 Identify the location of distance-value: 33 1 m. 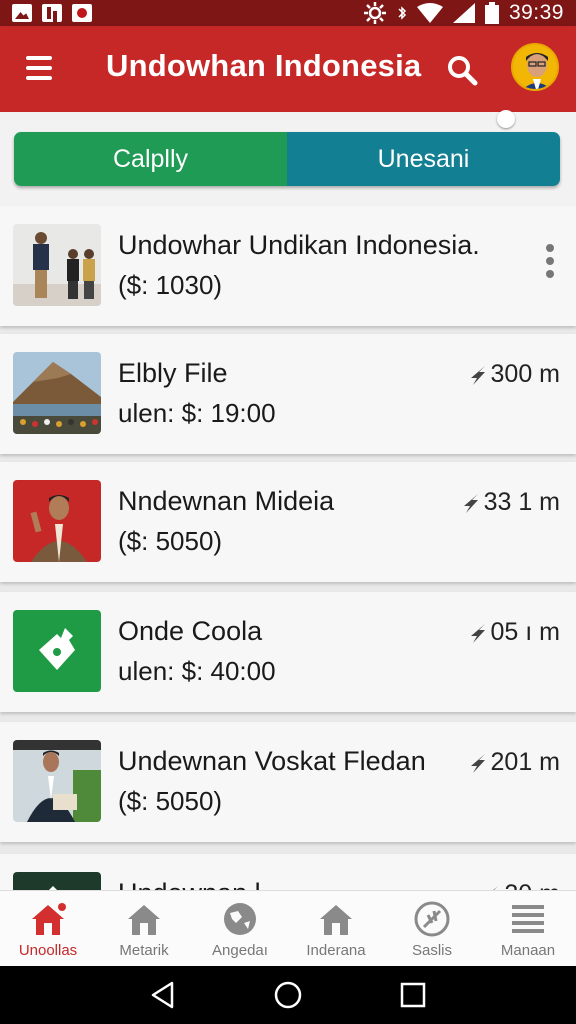
(521, 502).